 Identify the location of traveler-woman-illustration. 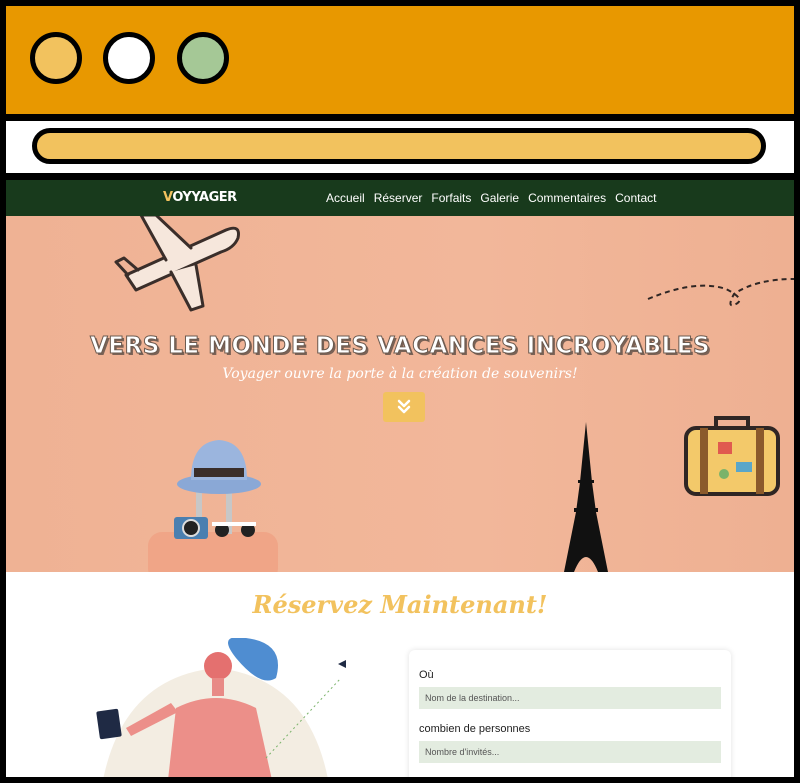
(221, 707).